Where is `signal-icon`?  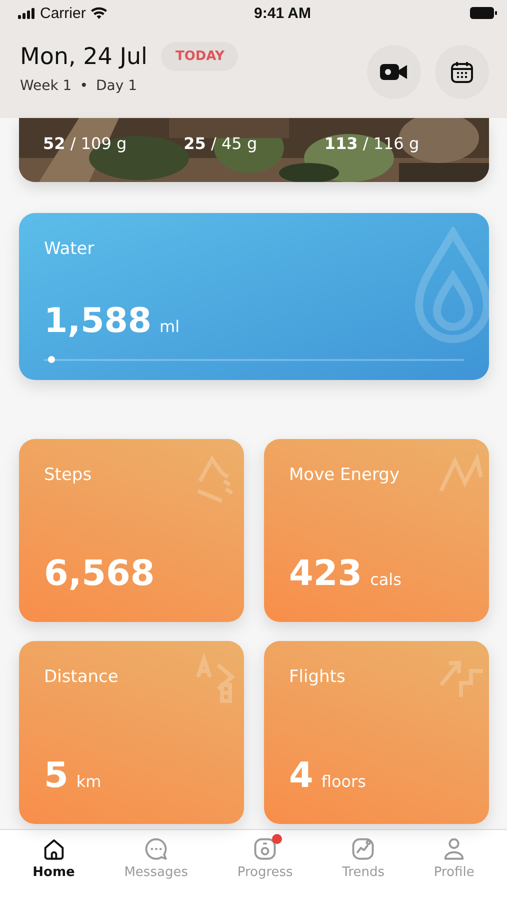
signal-icon is located at coordinates (26, 13).